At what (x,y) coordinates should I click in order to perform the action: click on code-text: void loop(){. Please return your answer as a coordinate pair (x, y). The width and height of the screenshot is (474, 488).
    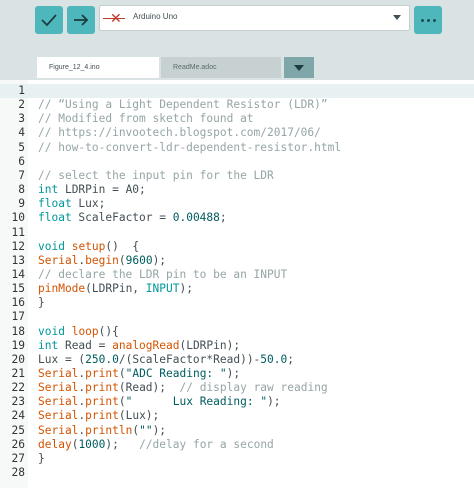
    Looking at the image, I should click on (78, 331).